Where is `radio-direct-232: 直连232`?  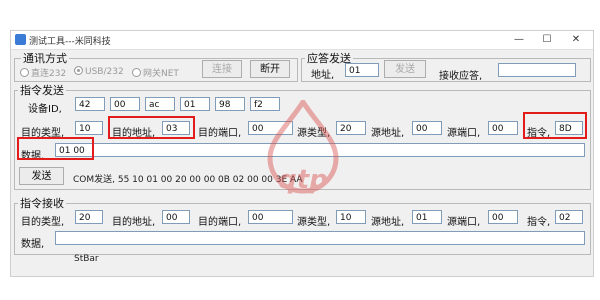
radio-direct-232: 直连232 is located at coordinates (43, 72).